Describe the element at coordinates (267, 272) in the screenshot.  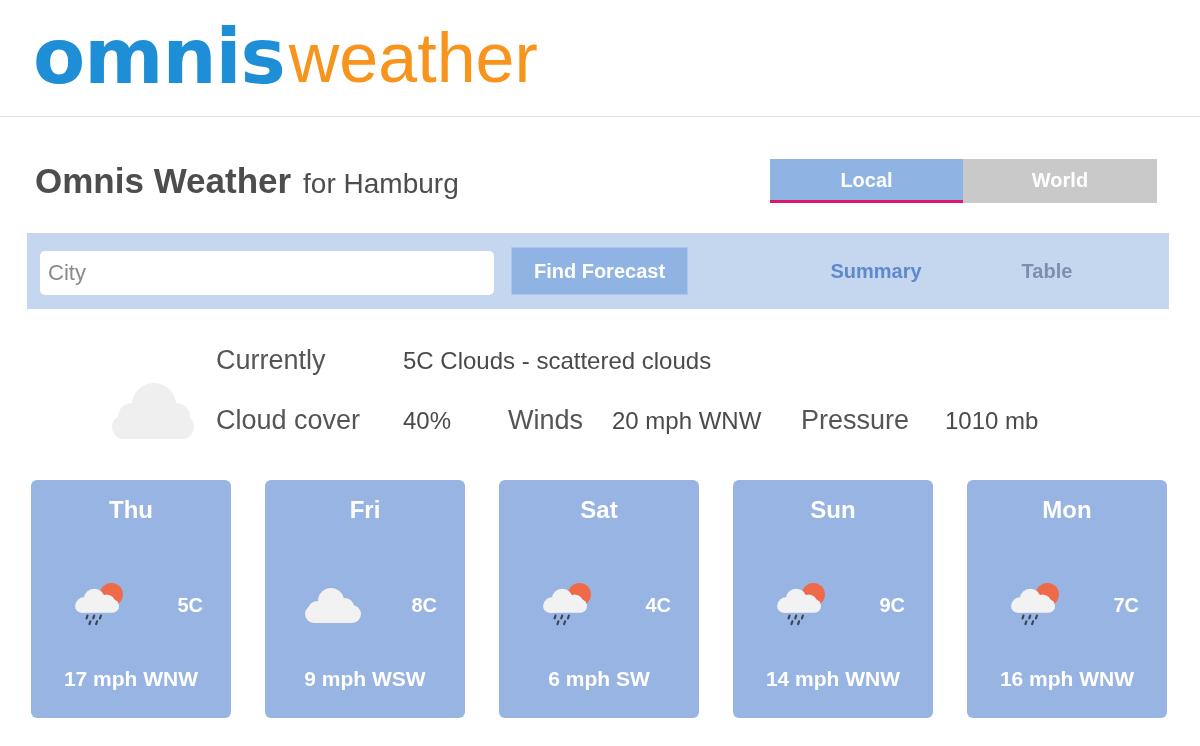
I see `city-input: City` at that location.